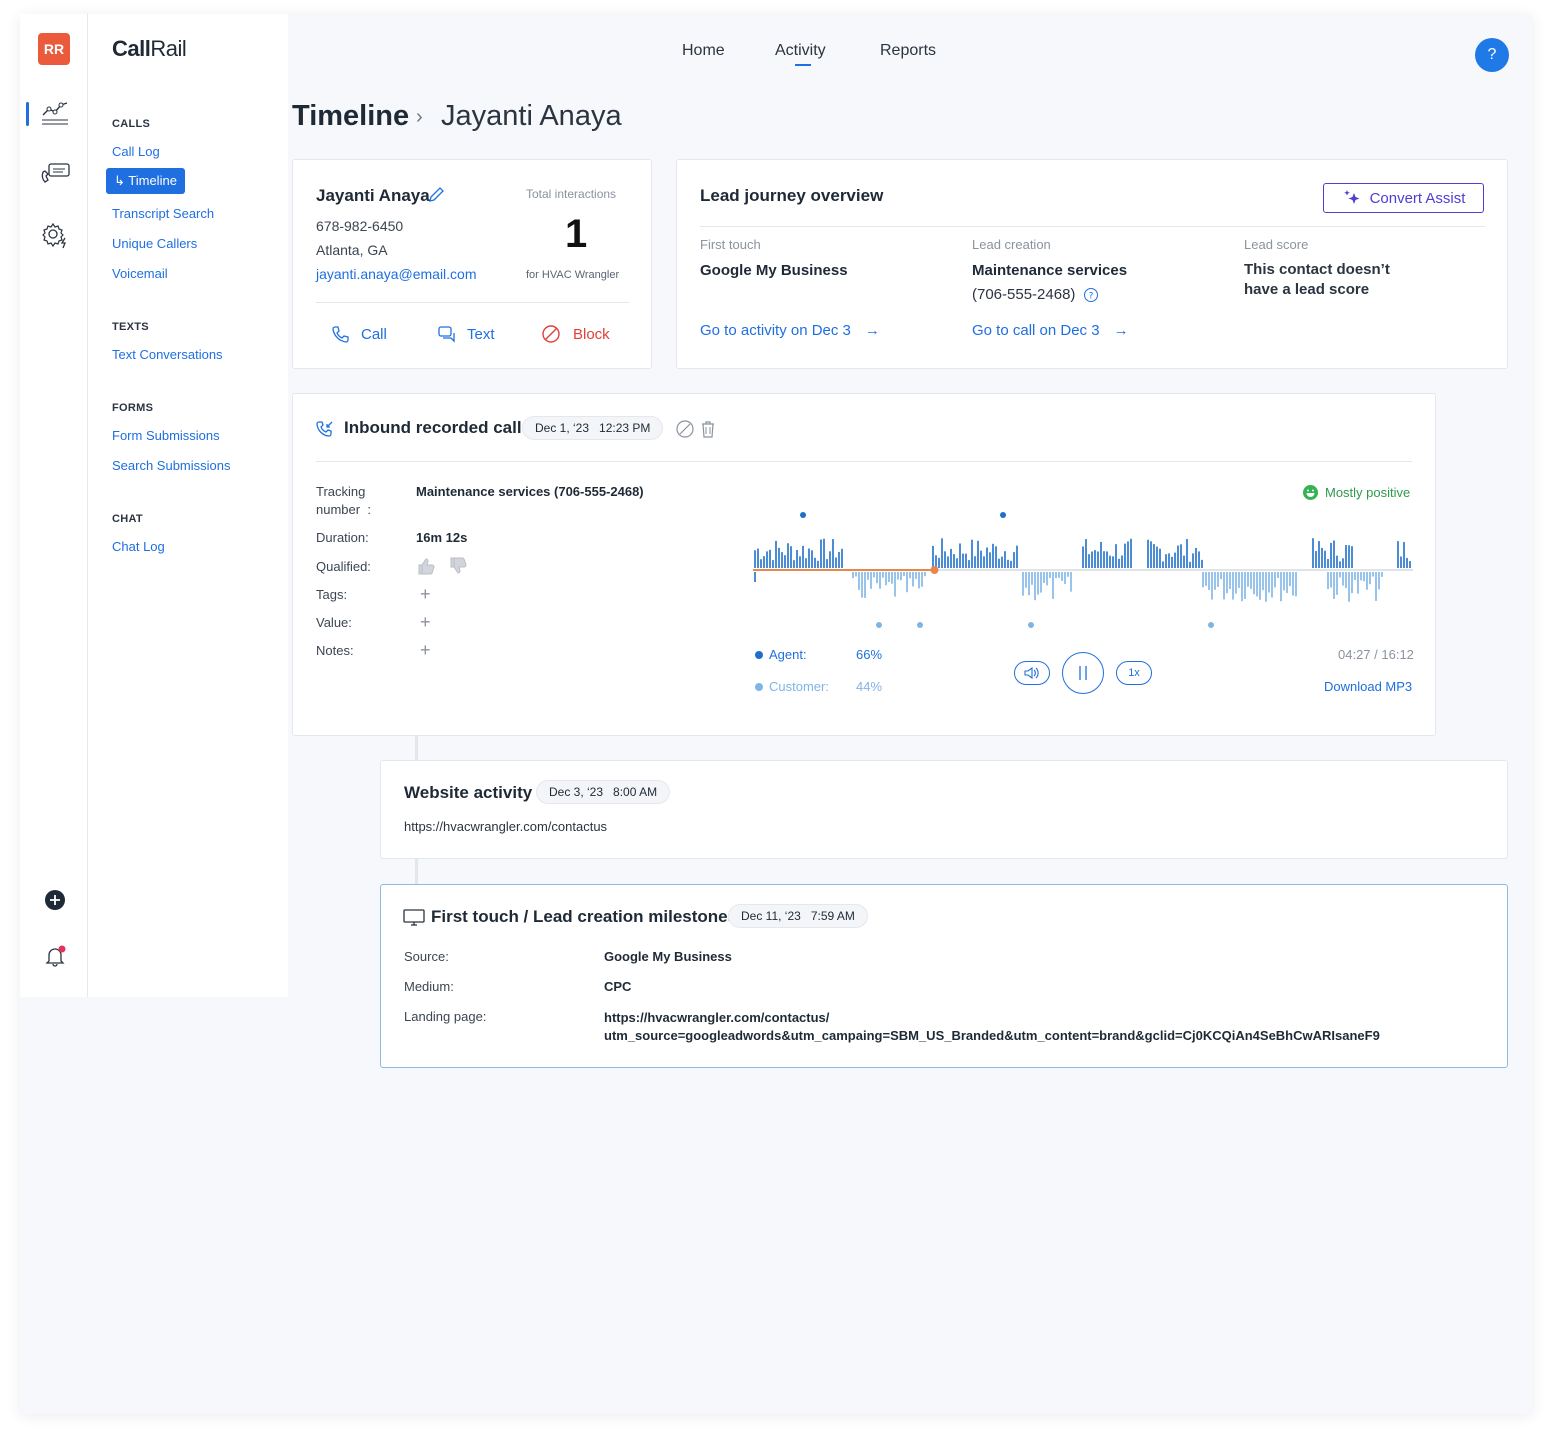 The height and width of the screenshot is (1440, 1552). What do you see at coordinates (472, 302) in the screenshot?
I see `contact-divider` at bounding box center [472, 302].